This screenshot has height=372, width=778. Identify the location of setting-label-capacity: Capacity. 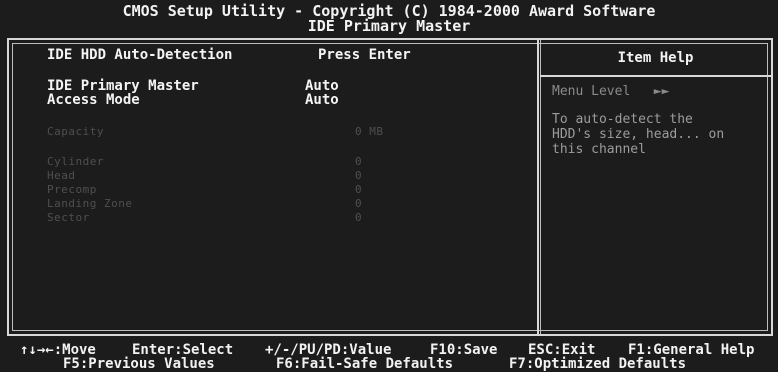
(75, 131).